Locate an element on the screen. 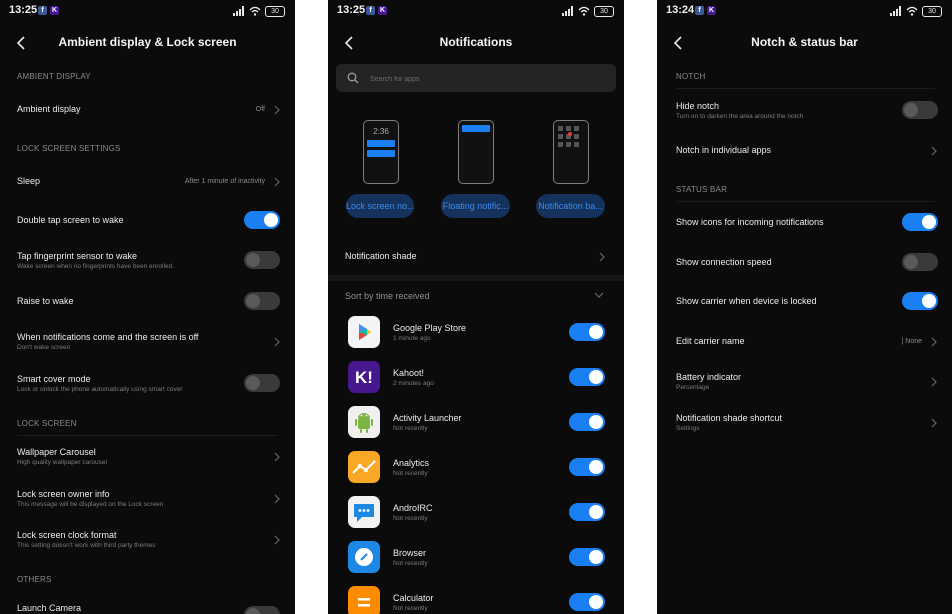 This screenshot has height=614, width=952. ambient-display-row: Ambient display Off is located at coordinates (147, 110).